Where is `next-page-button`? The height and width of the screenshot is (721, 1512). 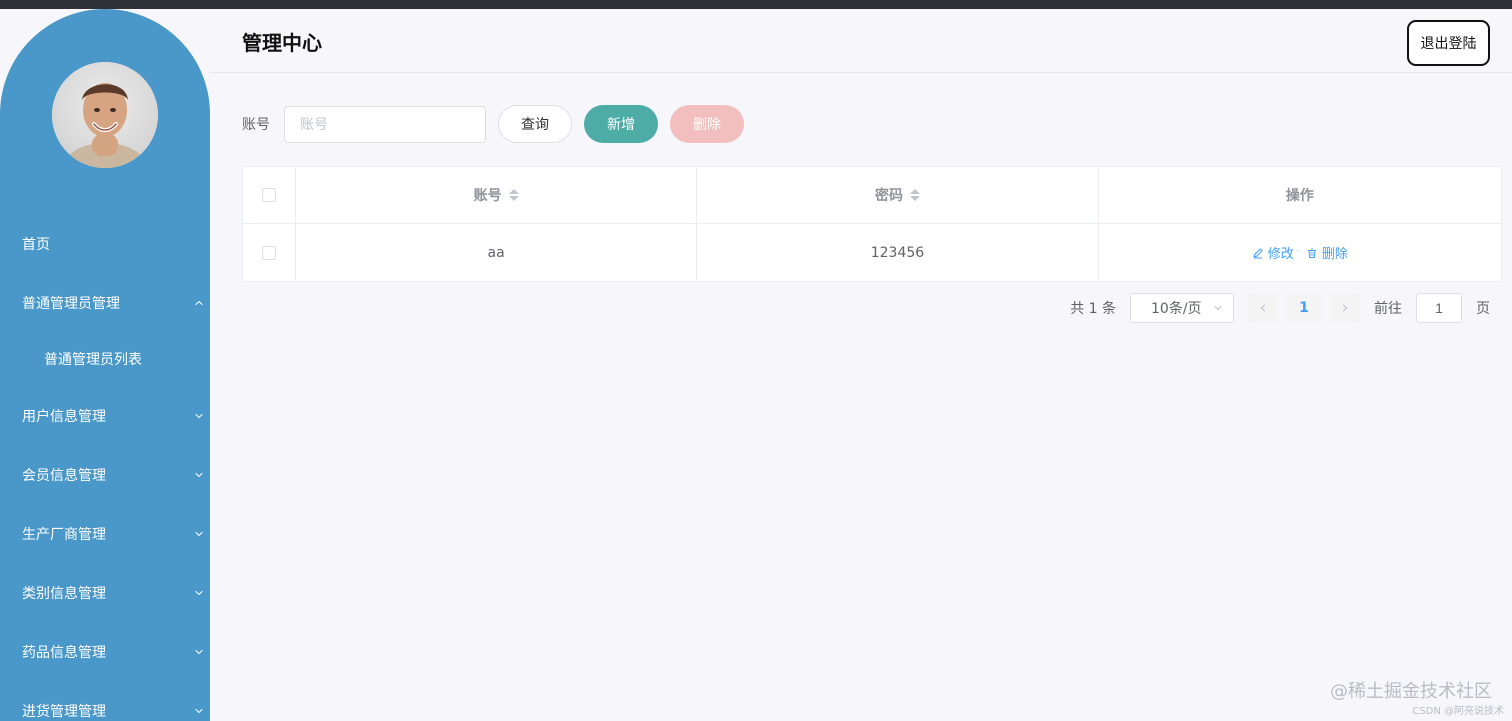
next-page-button is located at coordinates (1345, 308).